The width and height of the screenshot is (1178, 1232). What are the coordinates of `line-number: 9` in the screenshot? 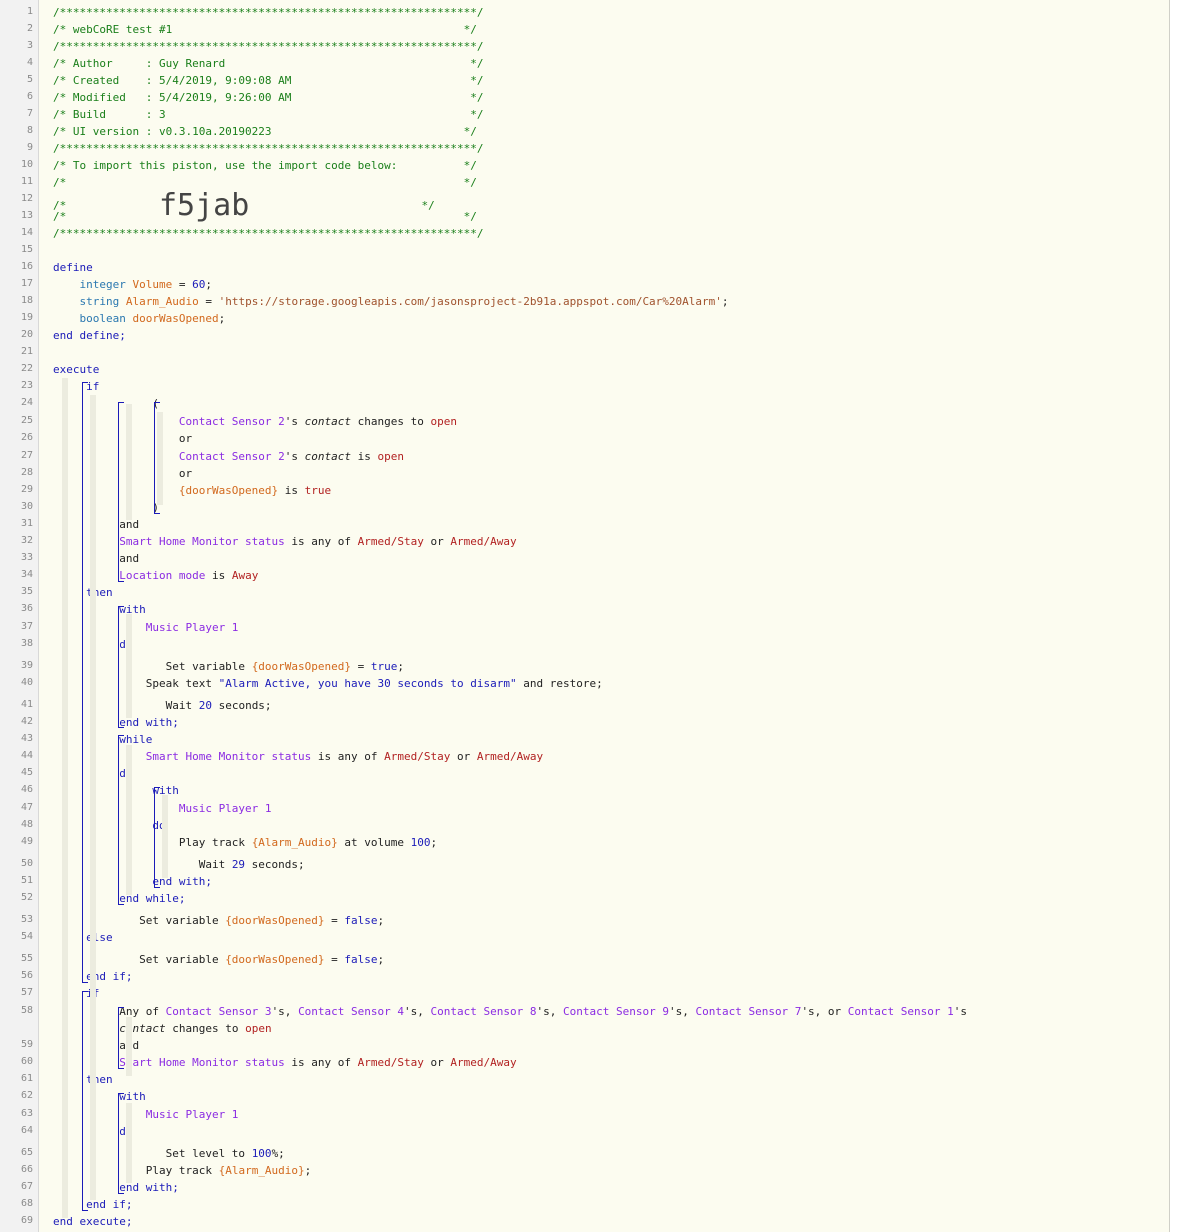 It's located at (29, 147).